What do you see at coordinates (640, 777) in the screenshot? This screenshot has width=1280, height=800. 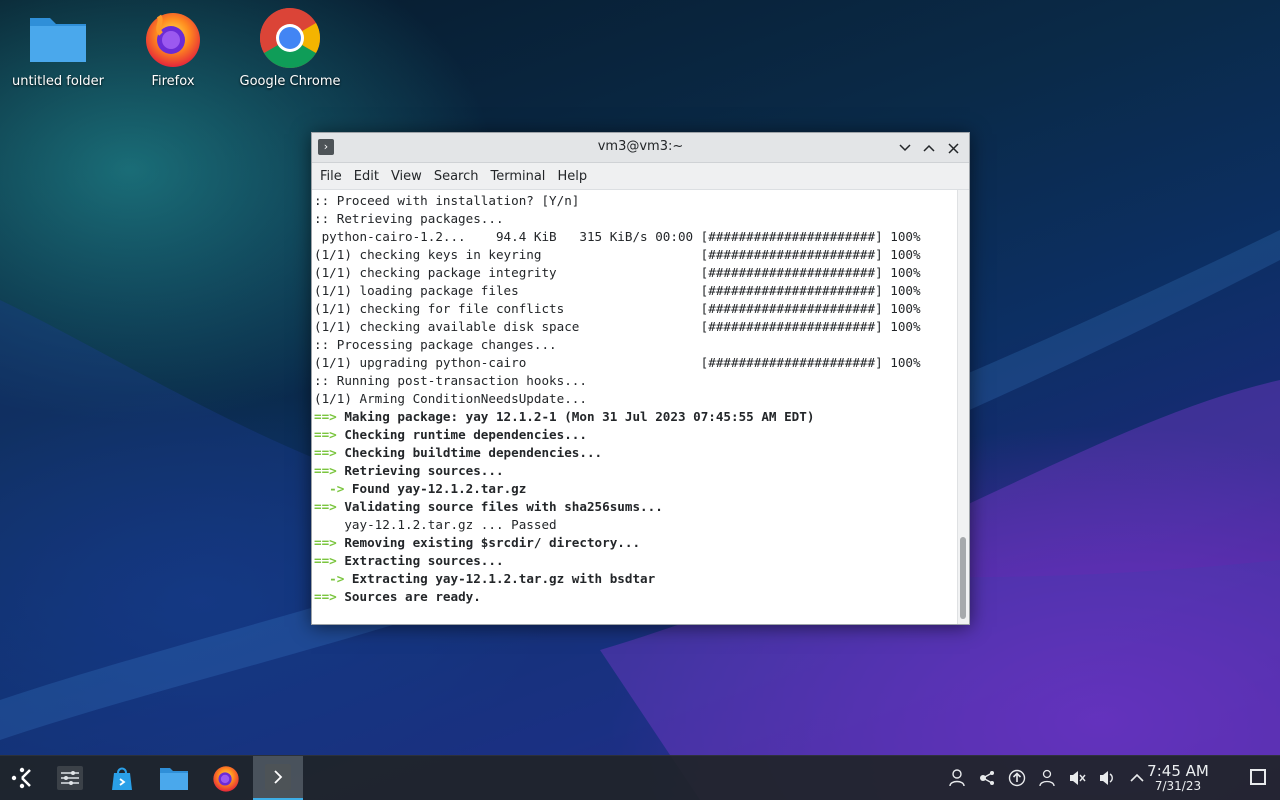 I see `taskbar: 7:45 AM 7/31/23` at bounding box center [640, 777].